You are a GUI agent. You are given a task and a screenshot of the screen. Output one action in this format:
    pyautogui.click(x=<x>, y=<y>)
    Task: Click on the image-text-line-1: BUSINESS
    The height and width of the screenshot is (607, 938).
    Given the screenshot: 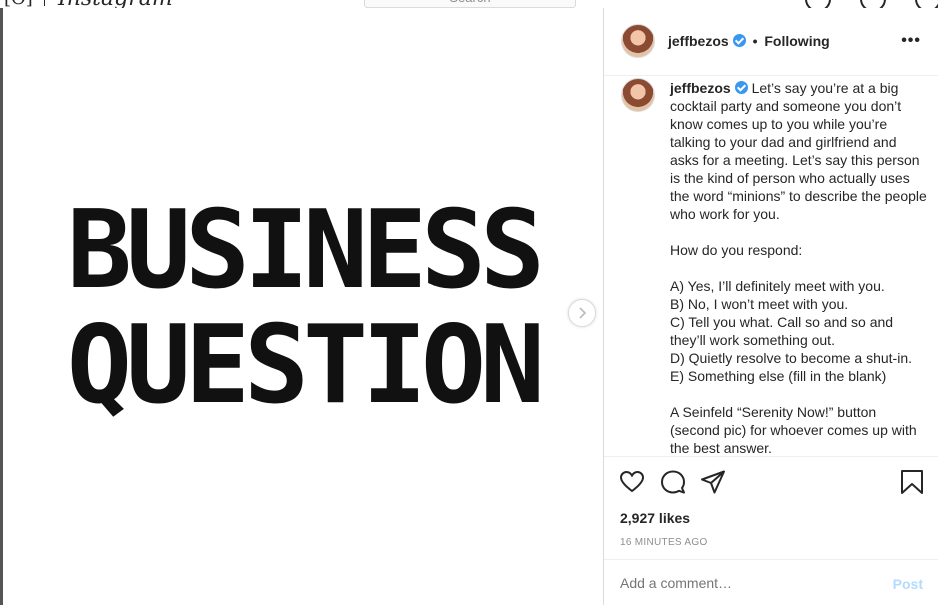 What is the action you would take?
    pyautogui.click(x=305, y=250)
    